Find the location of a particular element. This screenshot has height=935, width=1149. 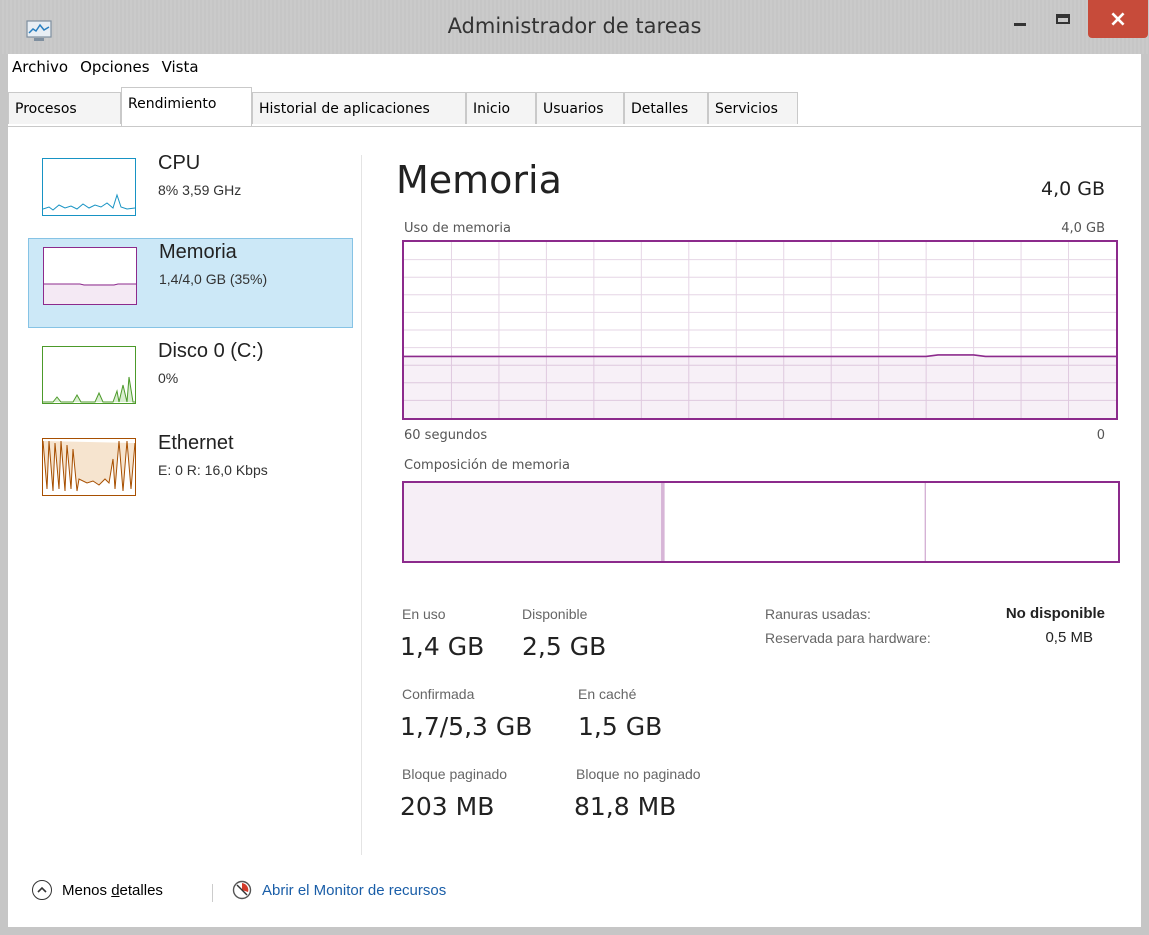

sidebar-item-cpu: CPU 8% 3,59 GHz is located at coordinates (190, 195).